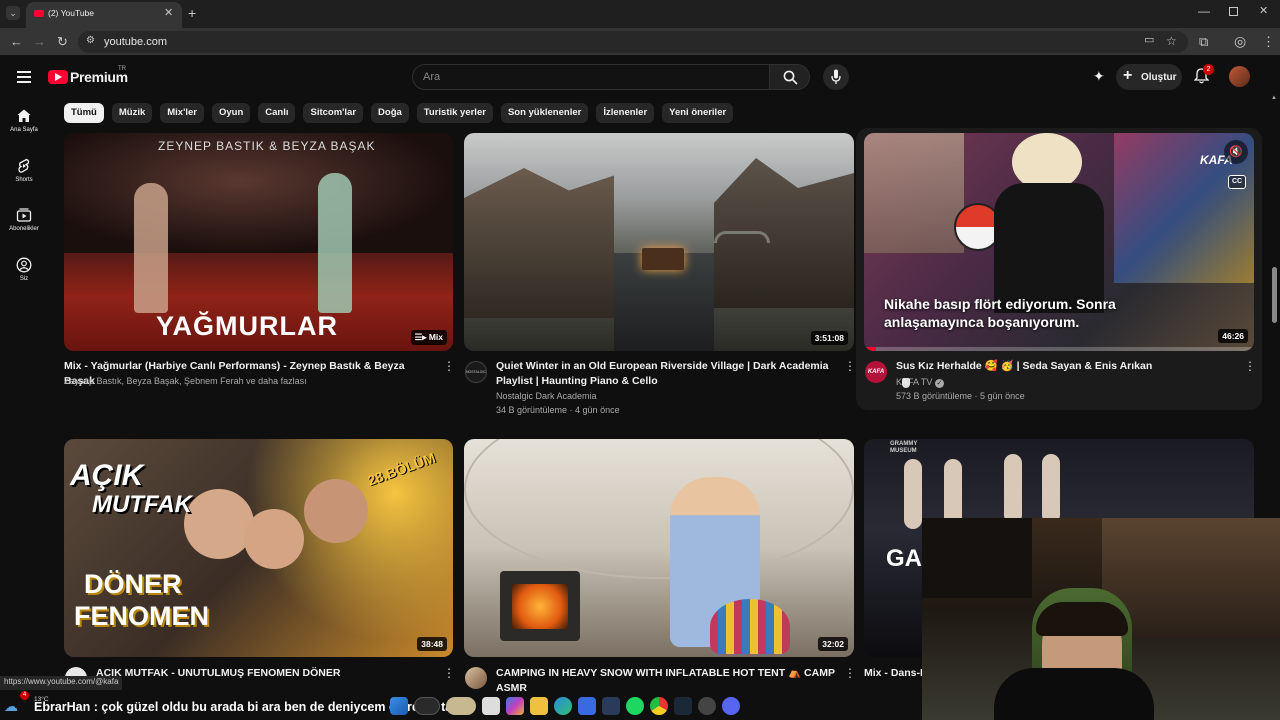 Image resolution: width=1280 pixels, height=720 pixels. I want to click on account-avatar, so click(1239, 76).